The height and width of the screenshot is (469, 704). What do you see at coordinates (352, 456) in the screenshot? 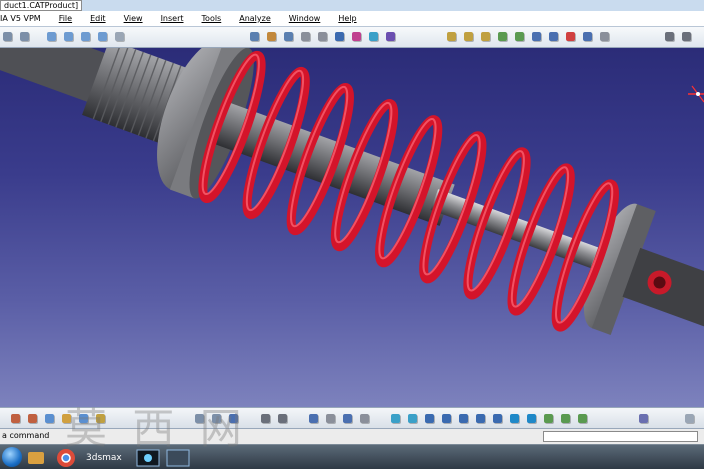
I see `os-taskbar: 3dsmax` at bounding box center [352, 456].